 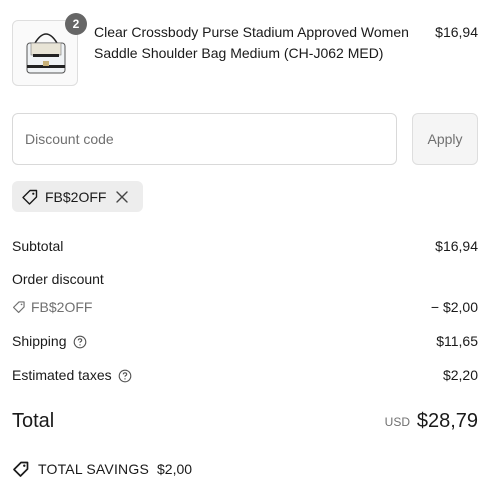 I want to click on apply-button: Apply, so click(x=445, y=139).